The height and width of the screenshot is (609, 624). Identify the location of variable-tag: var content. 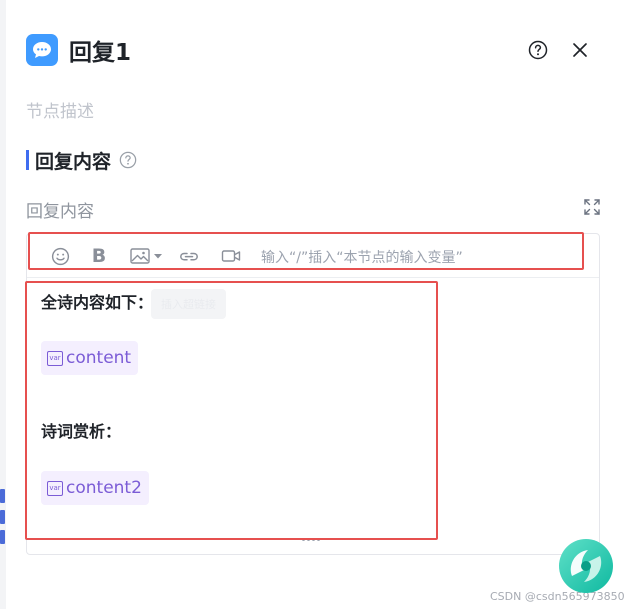
(90, 358).